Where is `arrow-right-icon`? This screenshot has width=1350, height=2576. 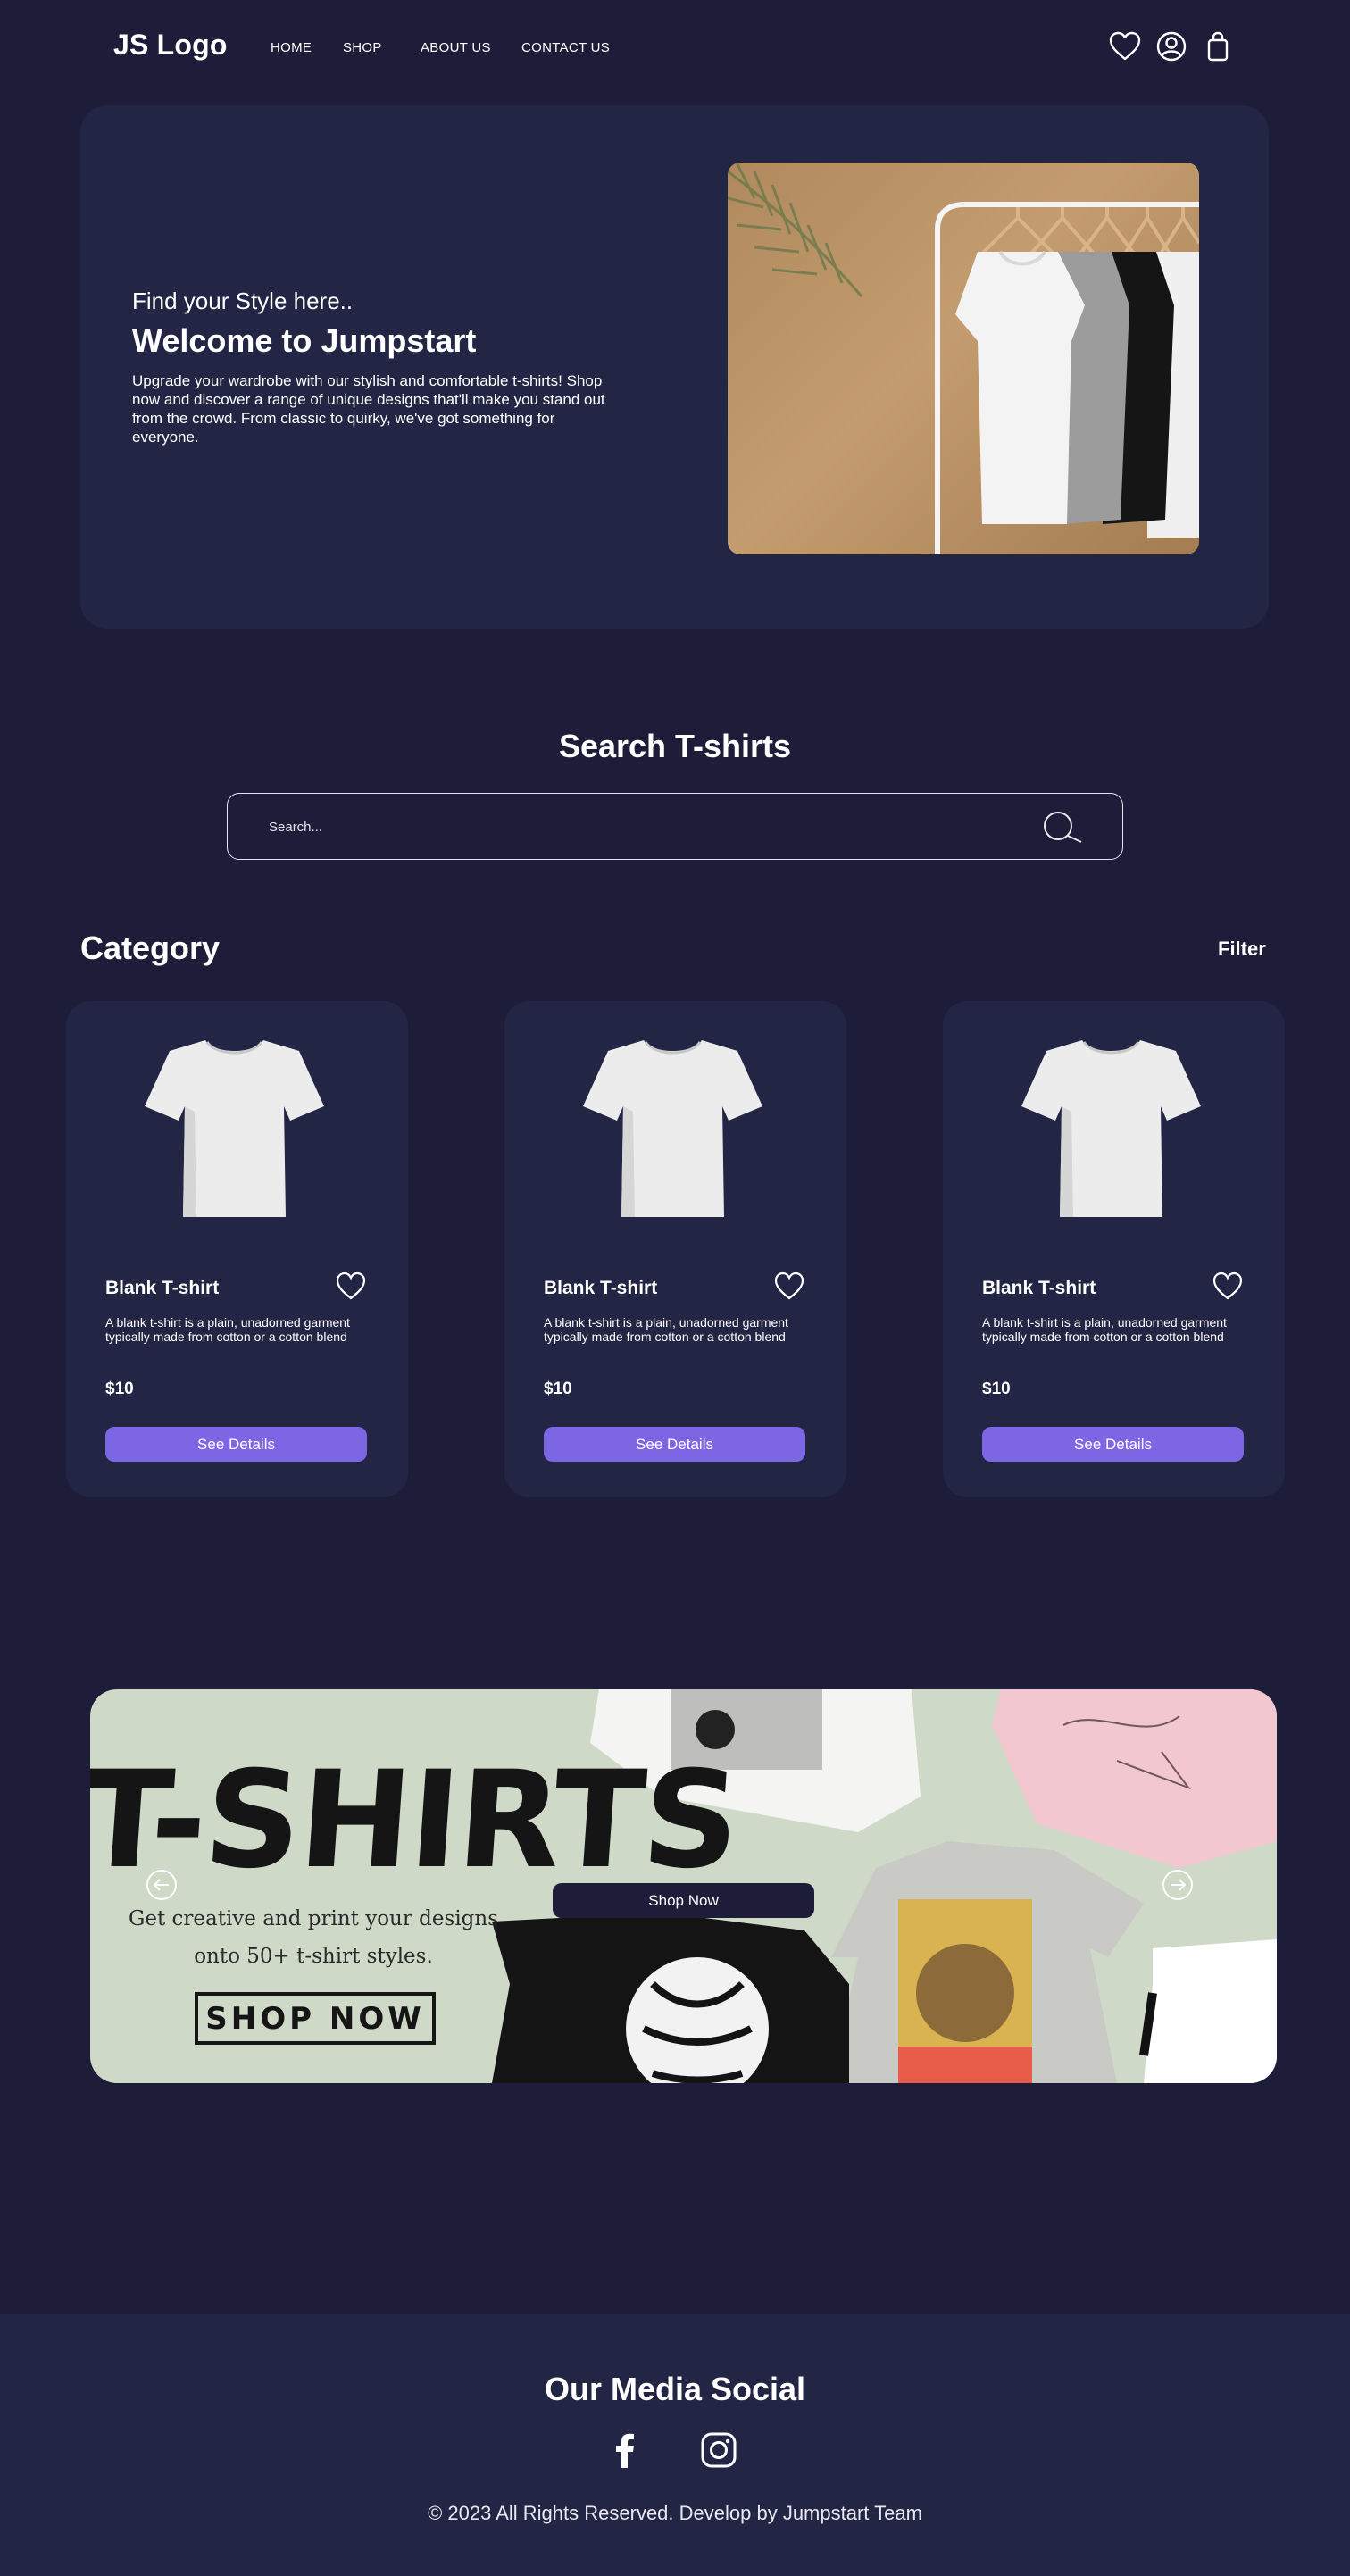 arrow-right-icon is located at coordinates (1178, 1885).